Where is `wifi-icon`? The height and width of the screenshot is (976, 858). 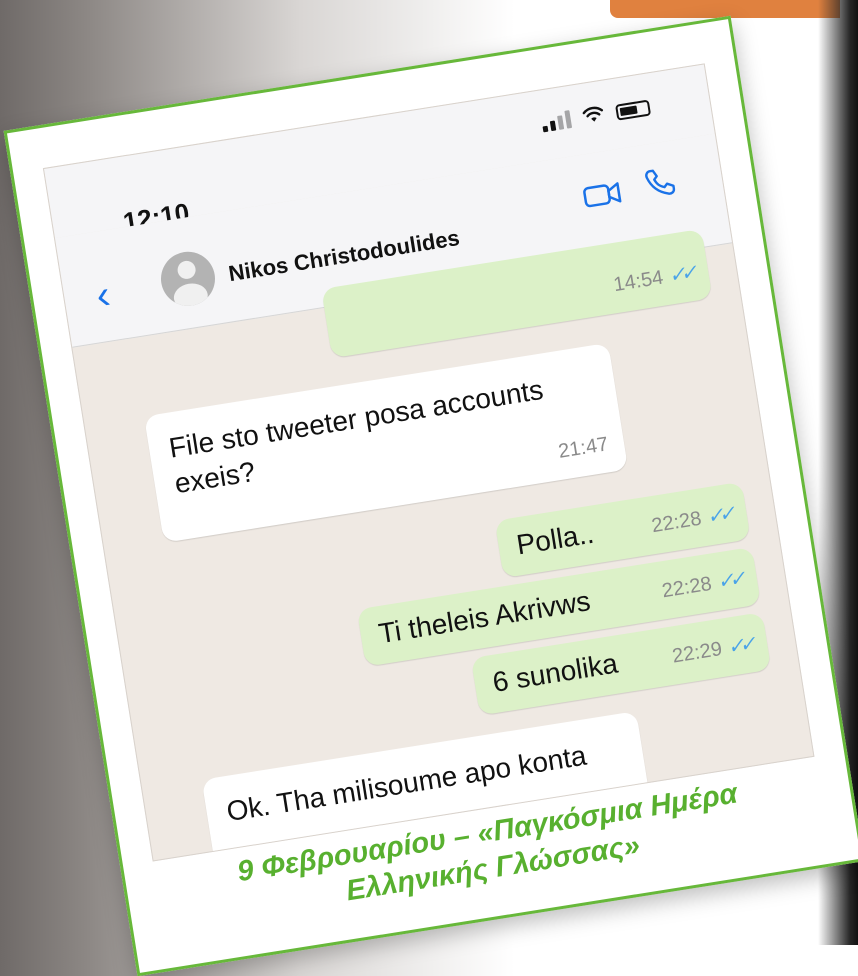 wifi-icon is located at coordinates (593, 114).